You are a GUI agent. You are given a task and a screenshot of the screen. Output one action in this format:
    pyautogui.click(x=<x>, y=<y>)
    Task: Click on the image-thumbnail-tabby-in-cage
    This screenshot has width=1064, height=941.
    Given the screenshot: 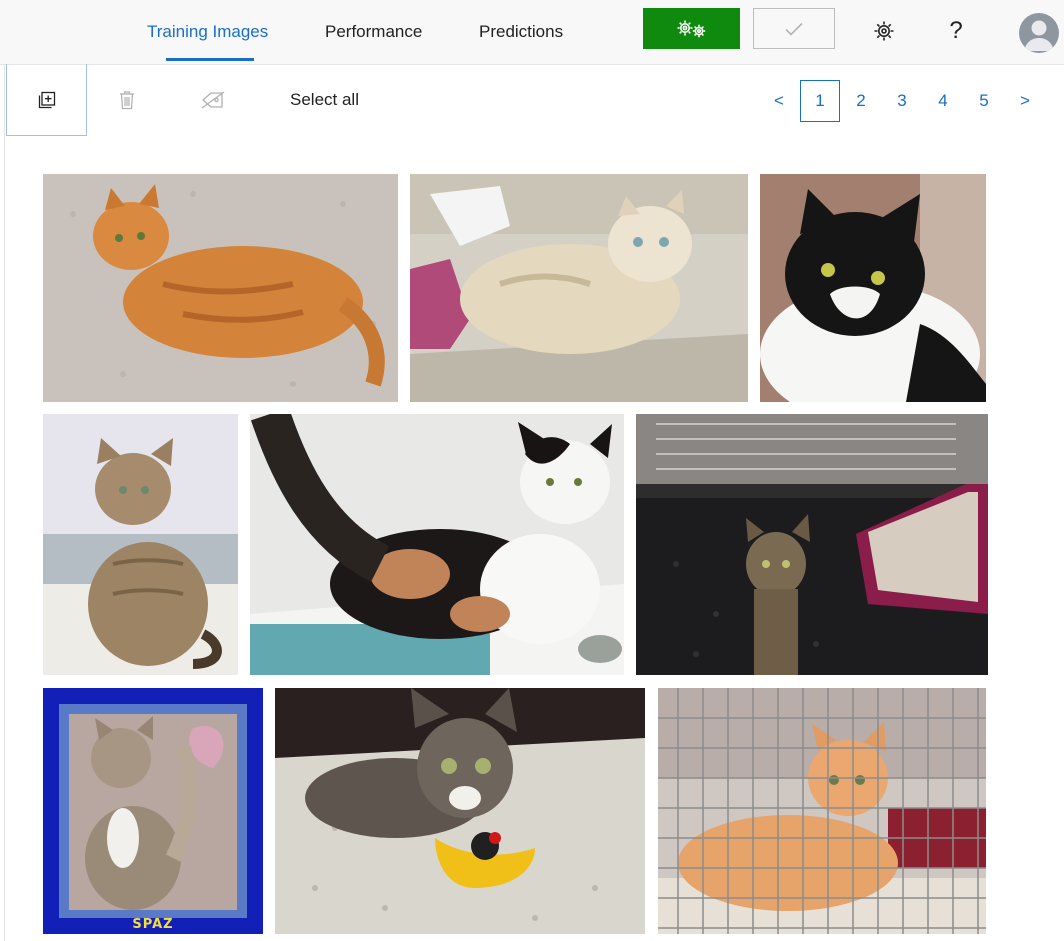 What is the action you would take?
    pyautogui.click(x=812, y=544)
    